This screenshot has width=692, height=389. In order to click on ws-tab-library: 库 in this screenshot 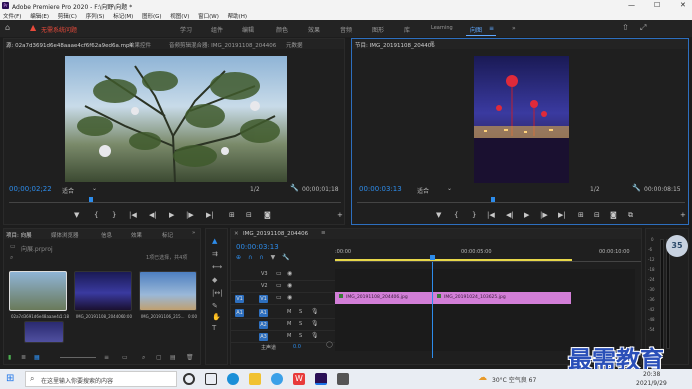, I will do `click(407, 29)`.